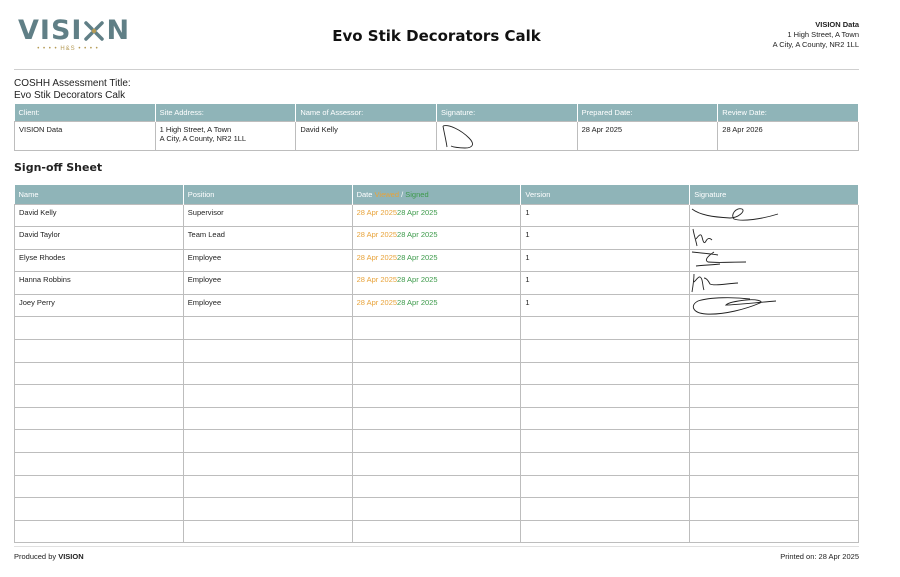  What do you see at coordinates (605, 194) in the screenshot?
I see `col-version: Version` at bounding box center [605, 194].